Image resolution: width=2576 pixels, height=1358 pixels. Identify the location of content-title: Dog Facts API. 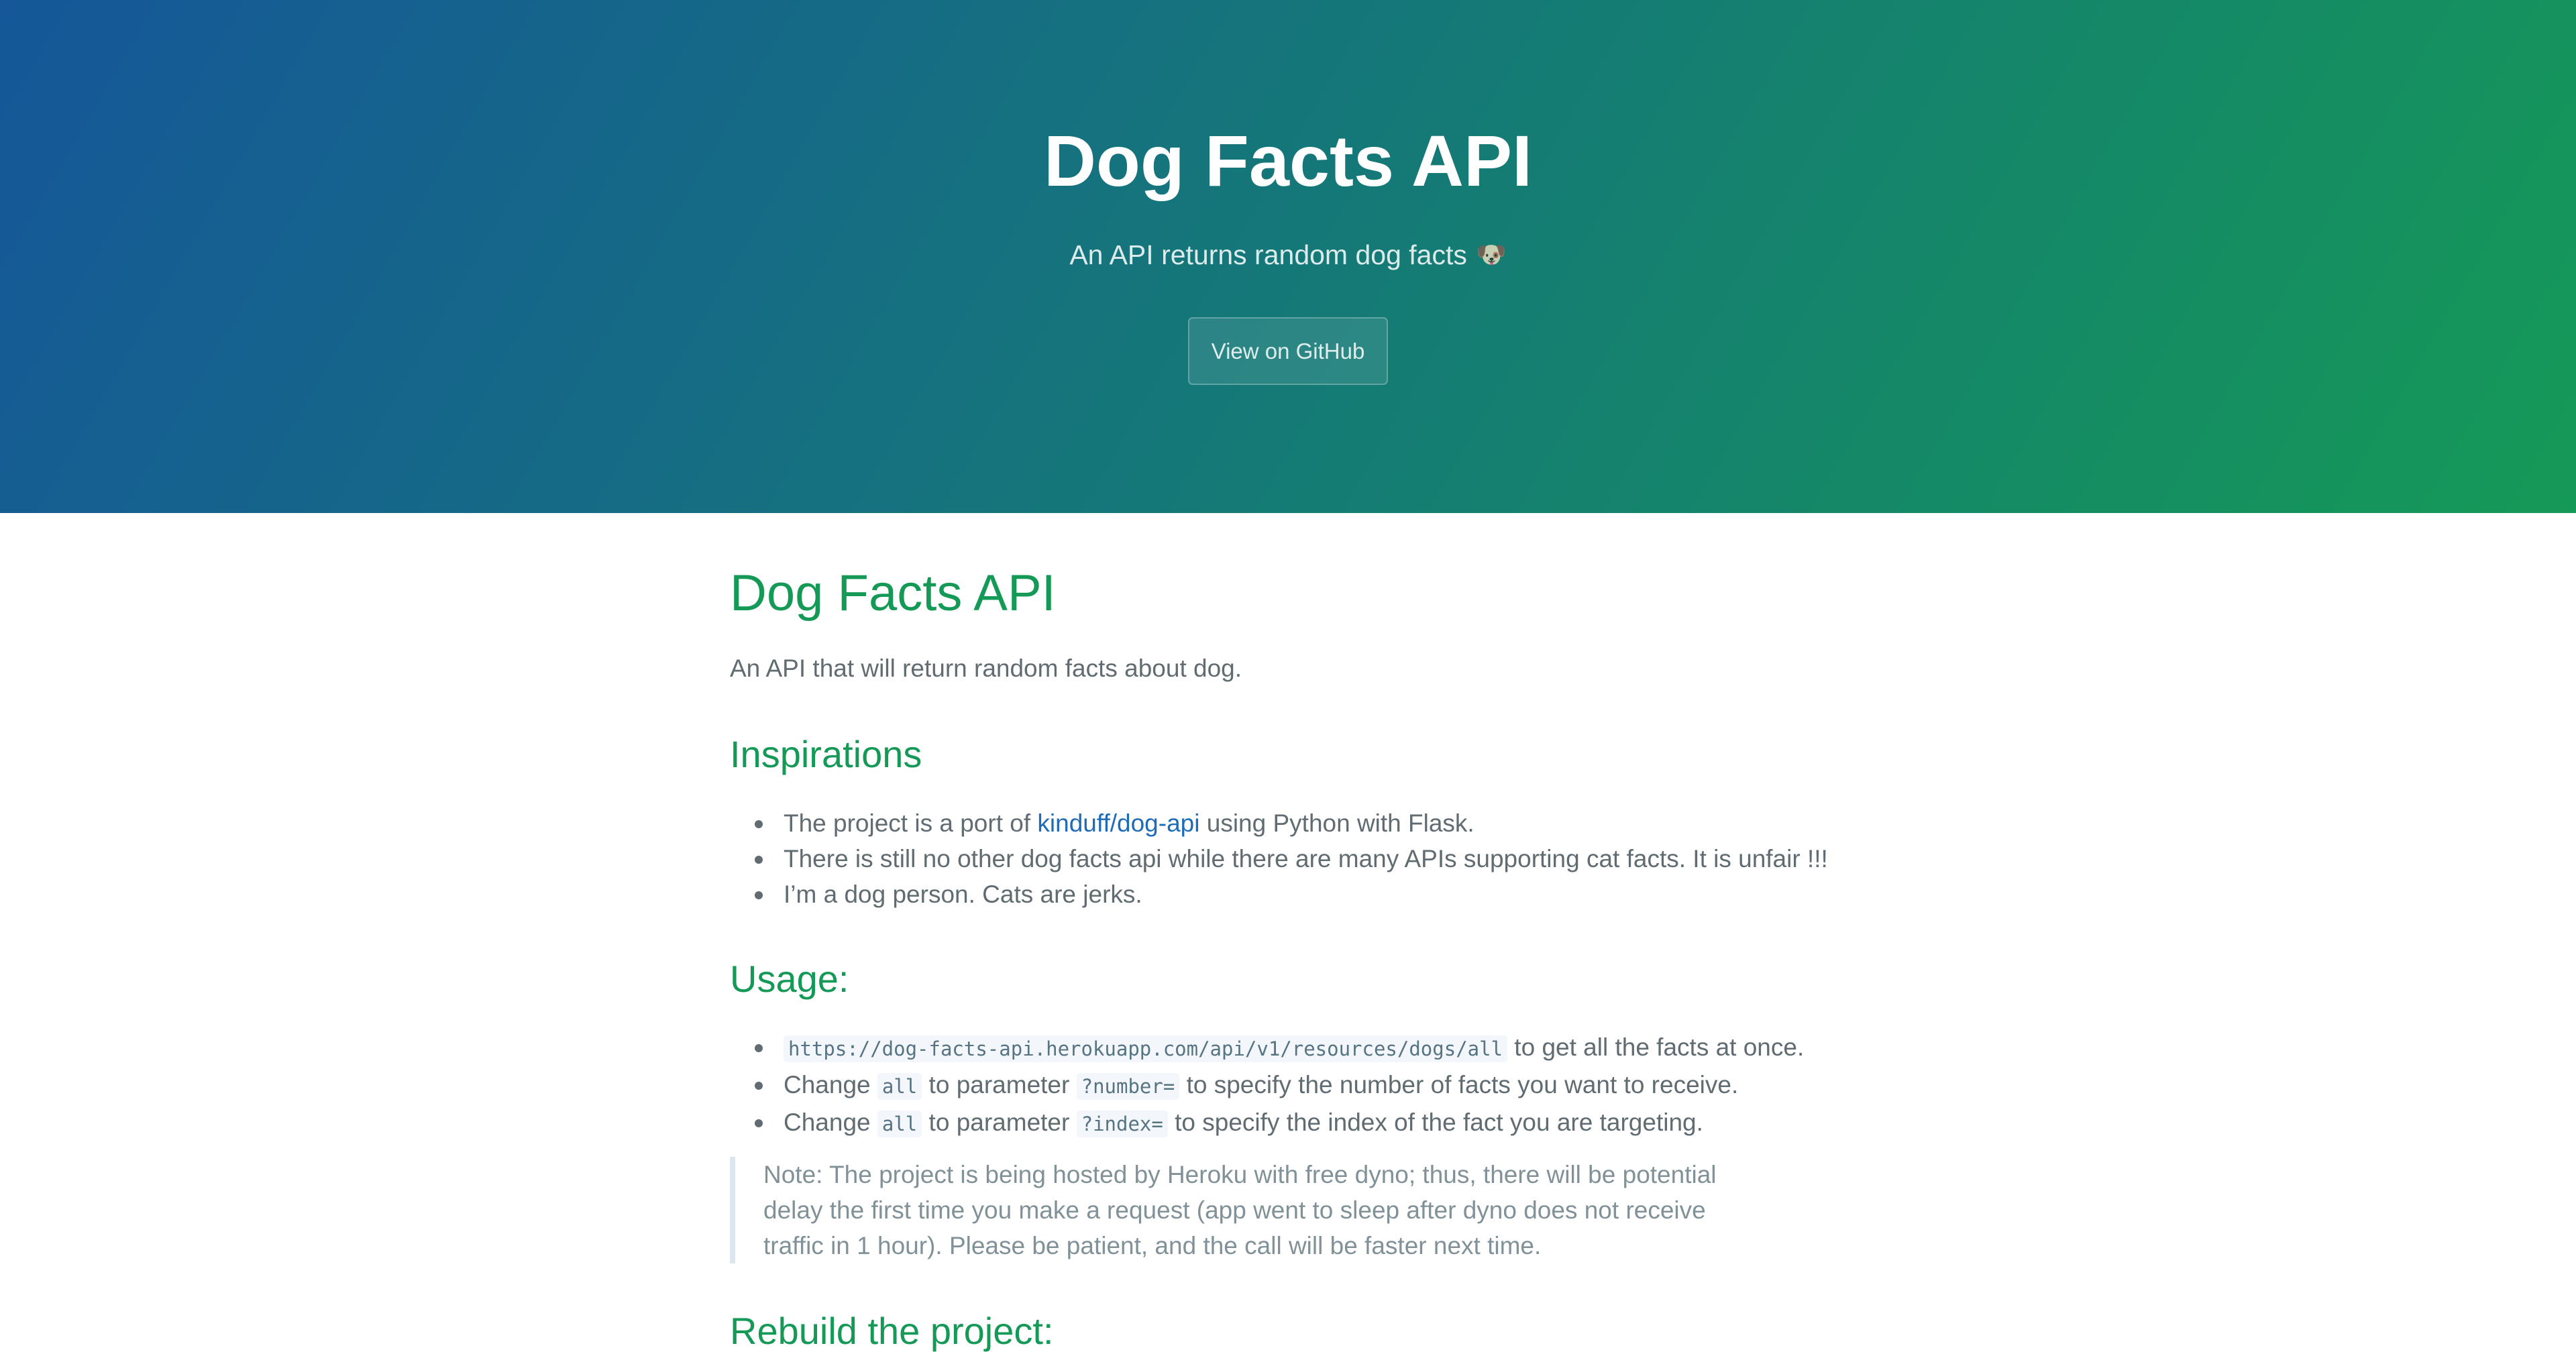
(893, 593).